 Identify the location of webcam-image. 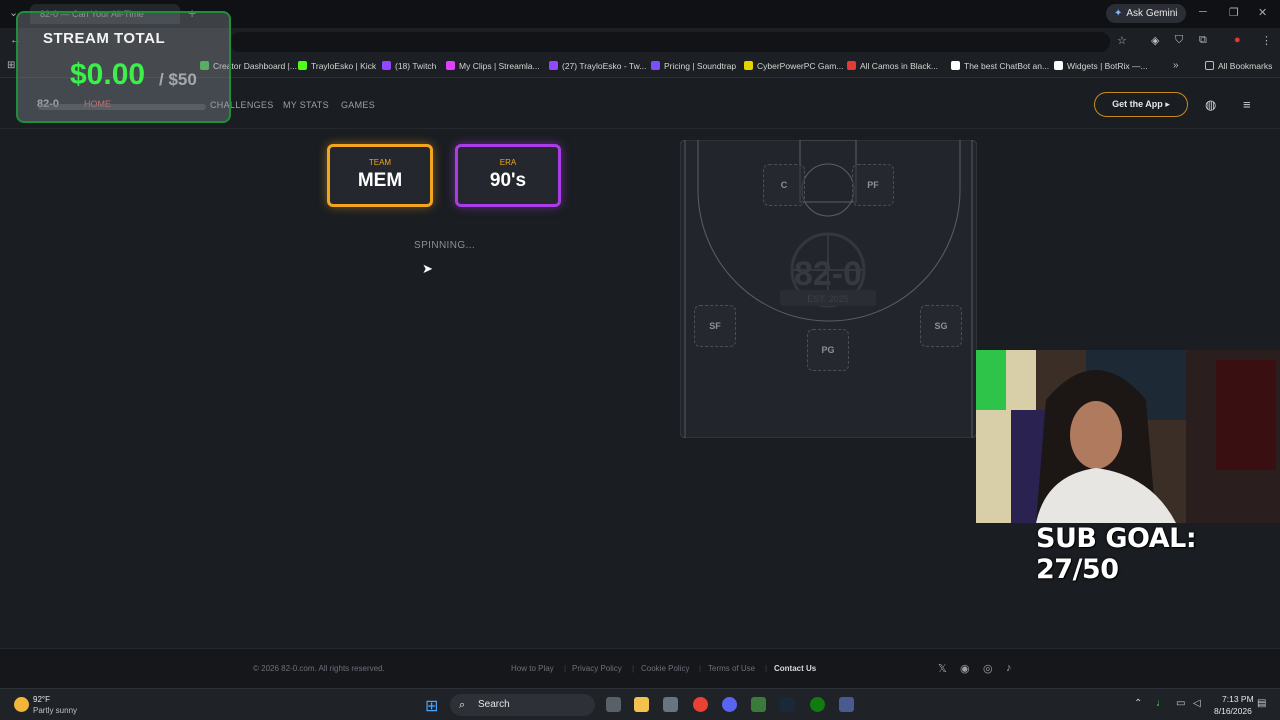
(1128, 436).